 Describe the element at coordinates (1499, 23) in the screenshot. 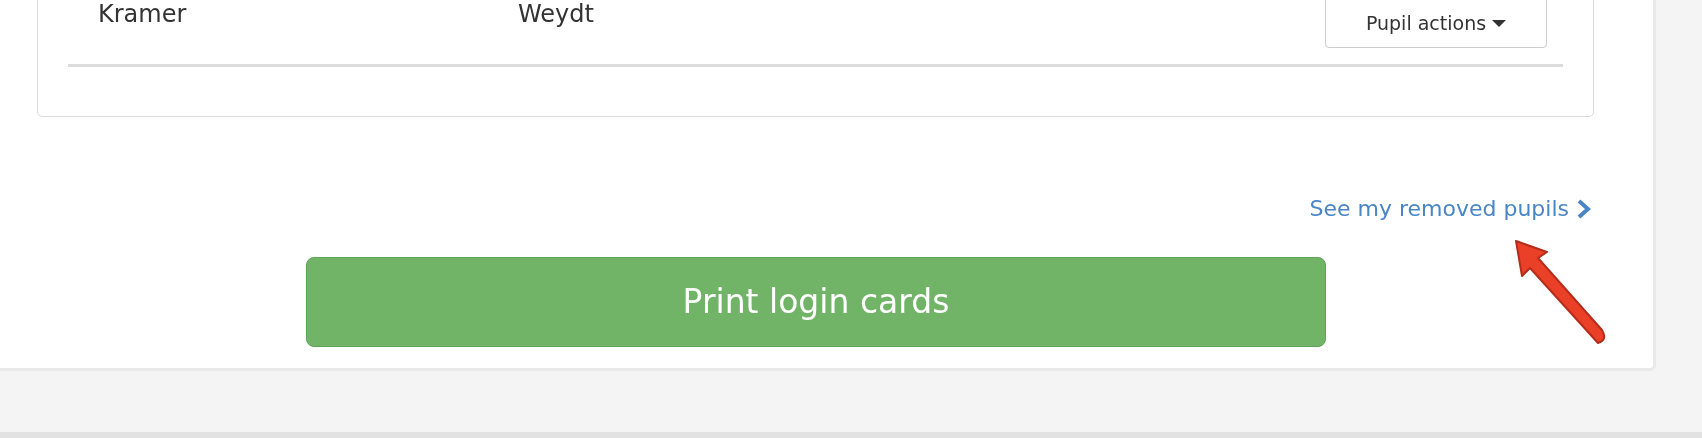

I see `caret-icon` at that location.